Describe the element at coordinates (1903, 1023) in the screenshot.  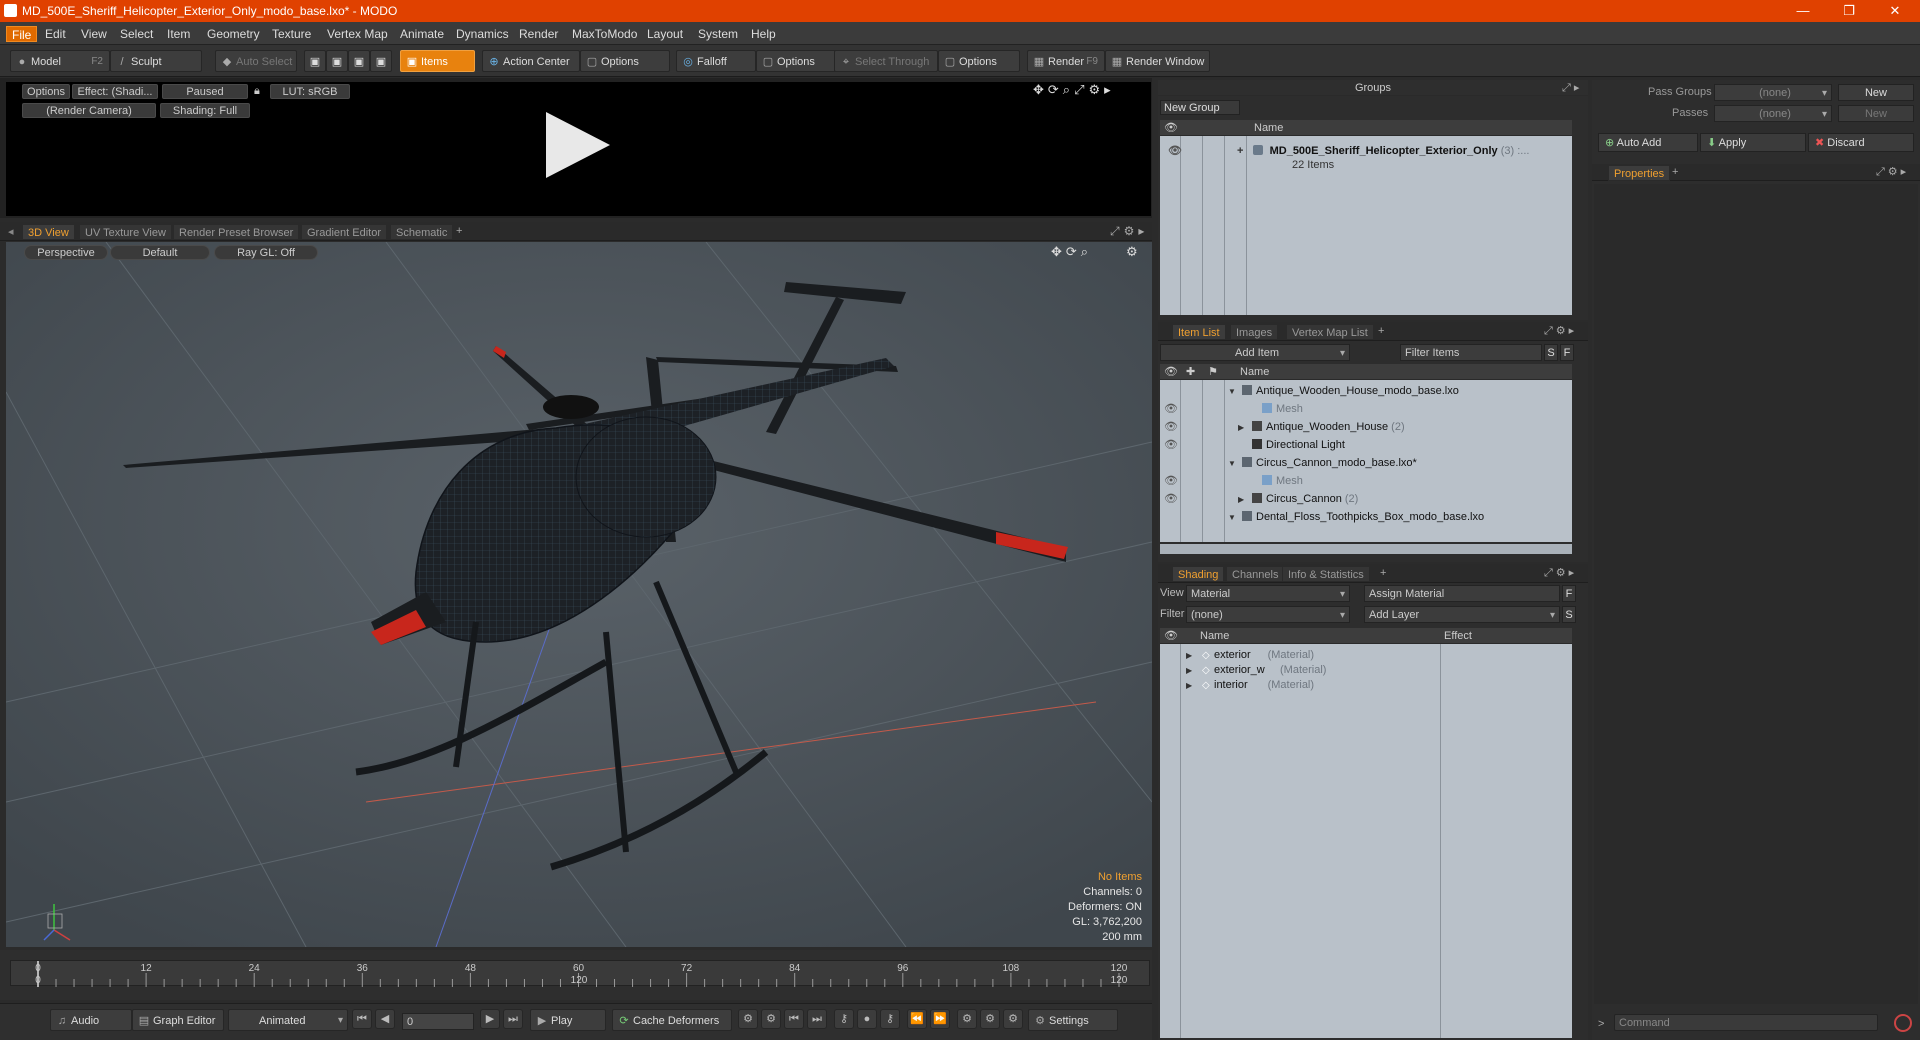
I see `command-history-icon` at that location.